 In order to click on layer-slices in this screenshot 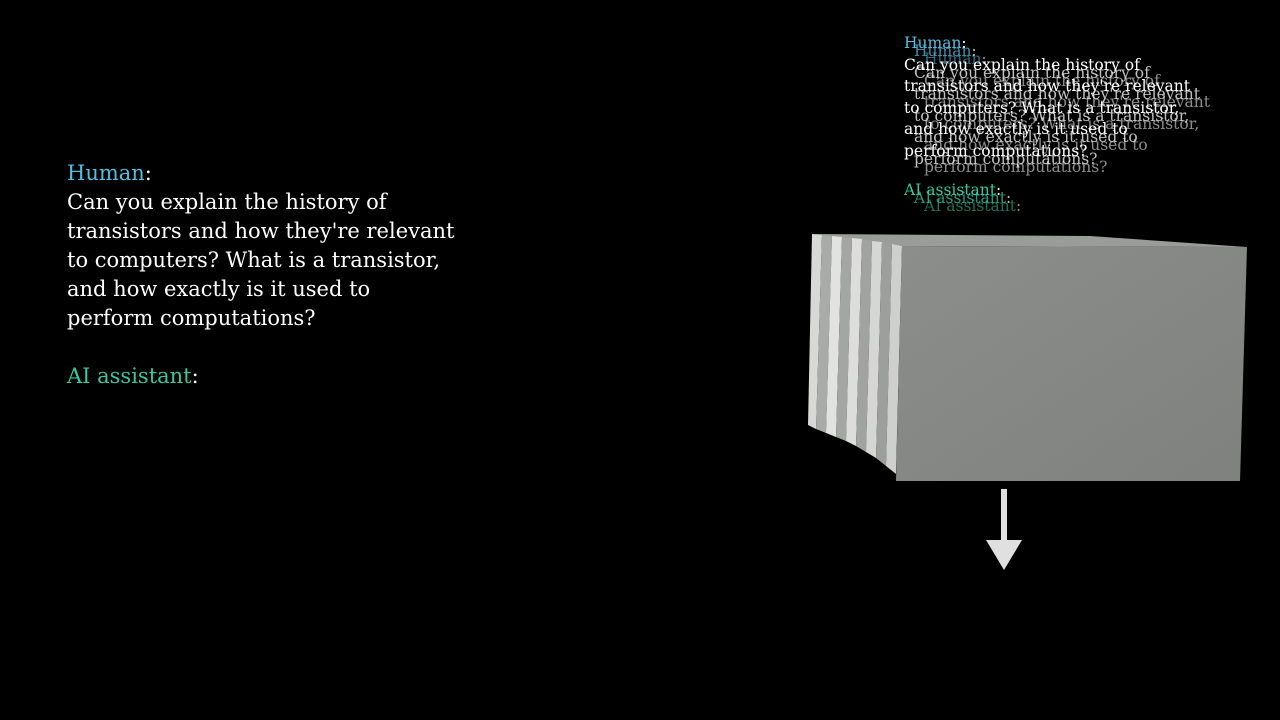, I will do `click(855, 354)`.